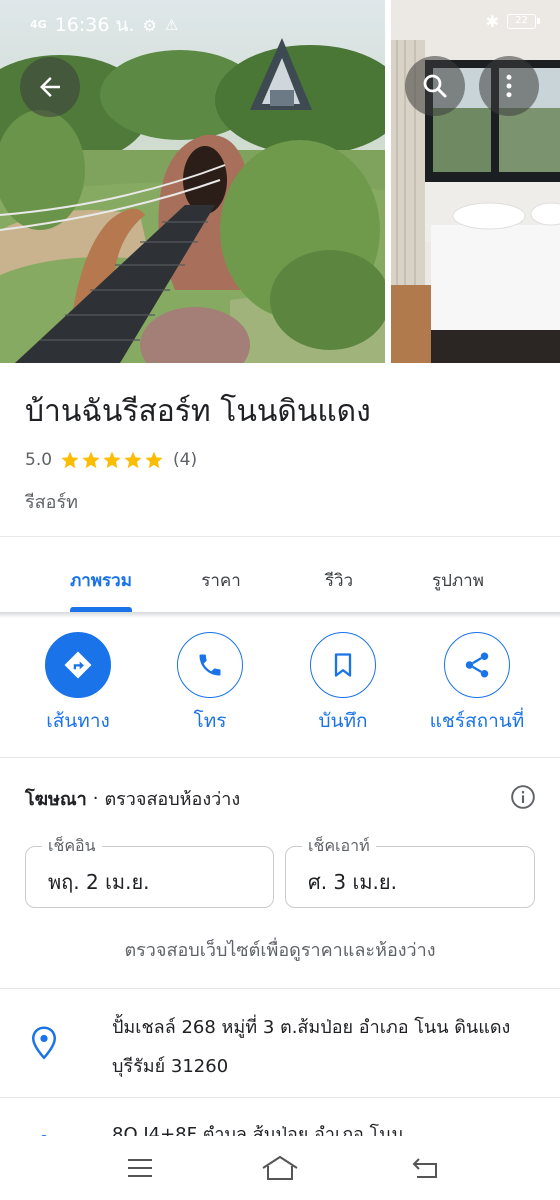 The width and height of the screenshot is (560, 1200). I want to click on ad-tag: โฆษณา, so click(56, 799).